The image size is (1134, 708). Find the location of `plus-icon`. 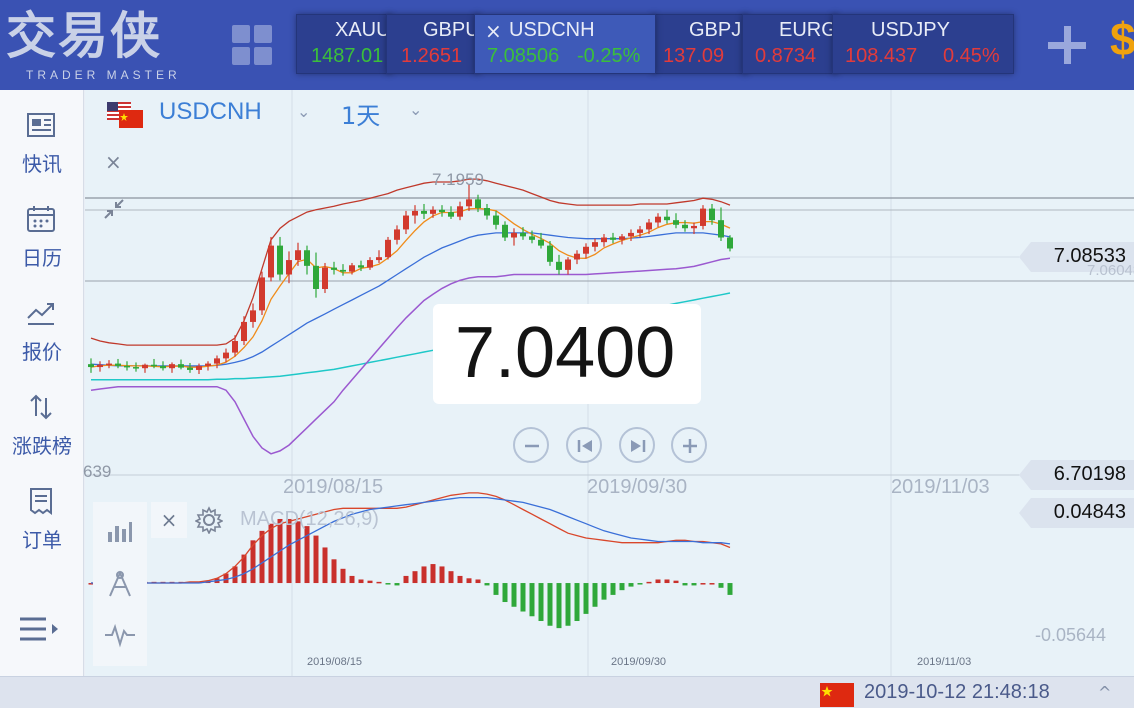

plus-icon is located at coordinates (690, 446).